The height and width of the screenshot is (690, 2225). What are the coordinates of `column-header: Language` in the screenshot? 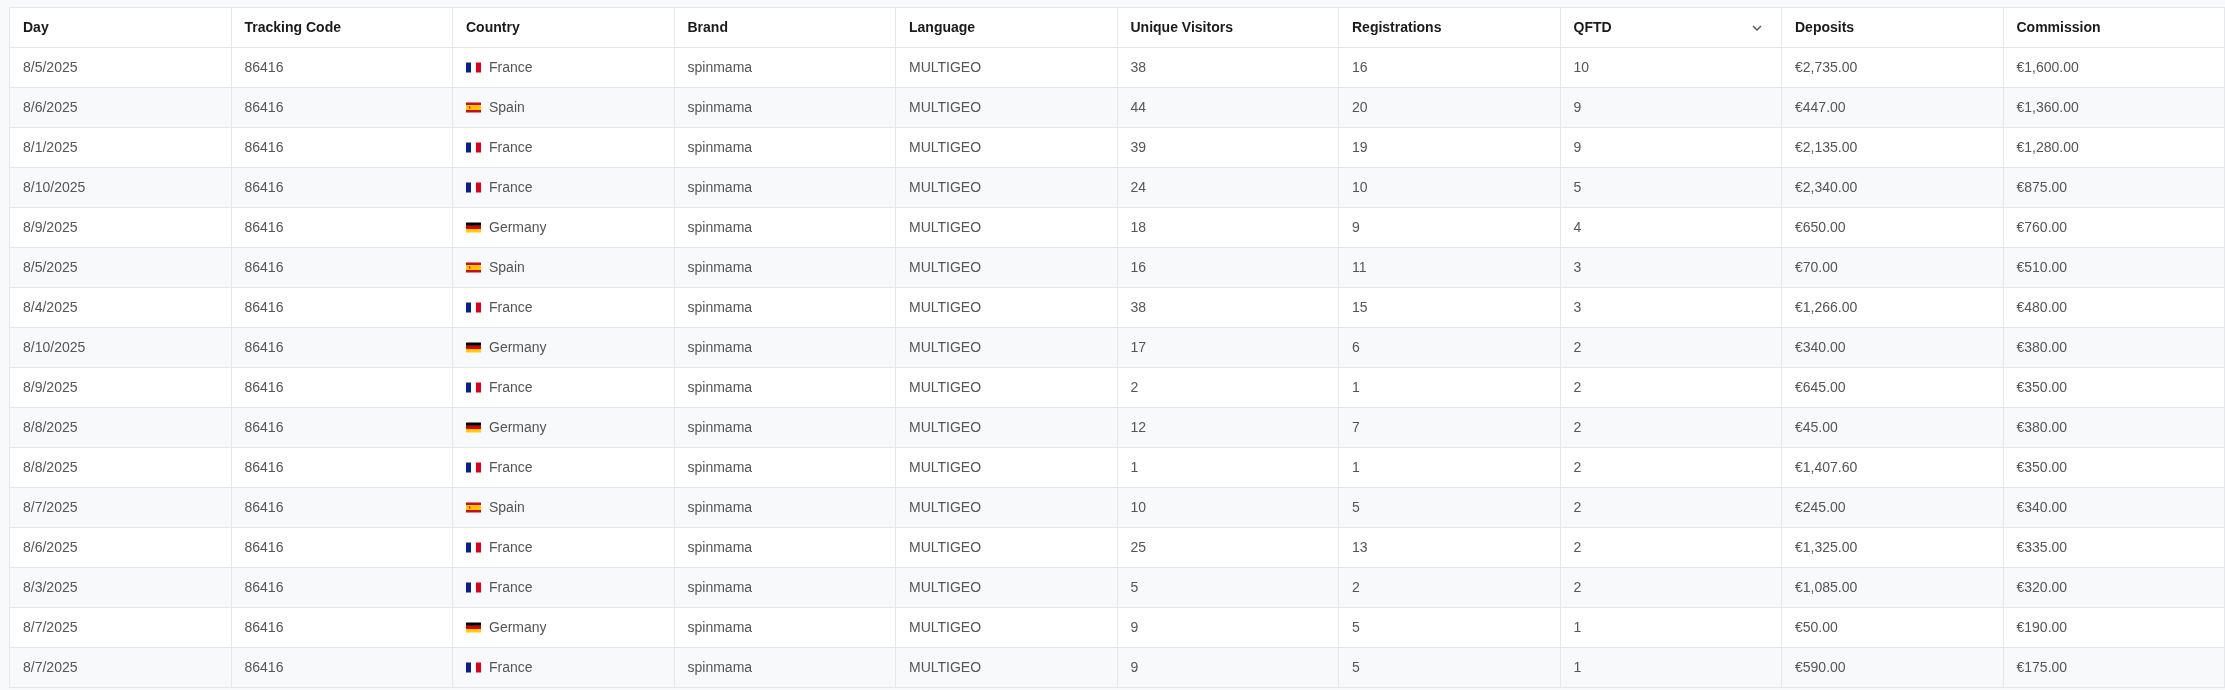 It's located at (1007, 28).